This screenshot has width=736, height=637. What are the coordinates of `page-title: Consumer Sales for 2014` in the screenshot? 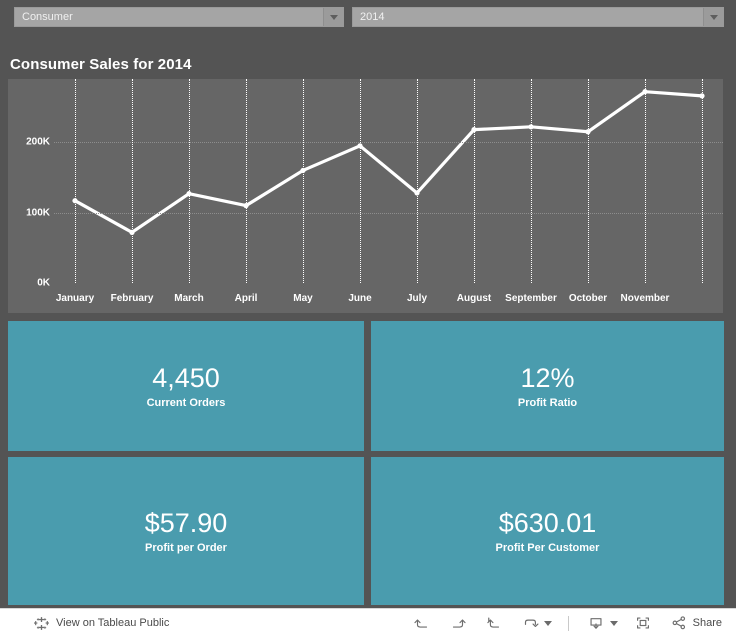 It's located at (101, 64).